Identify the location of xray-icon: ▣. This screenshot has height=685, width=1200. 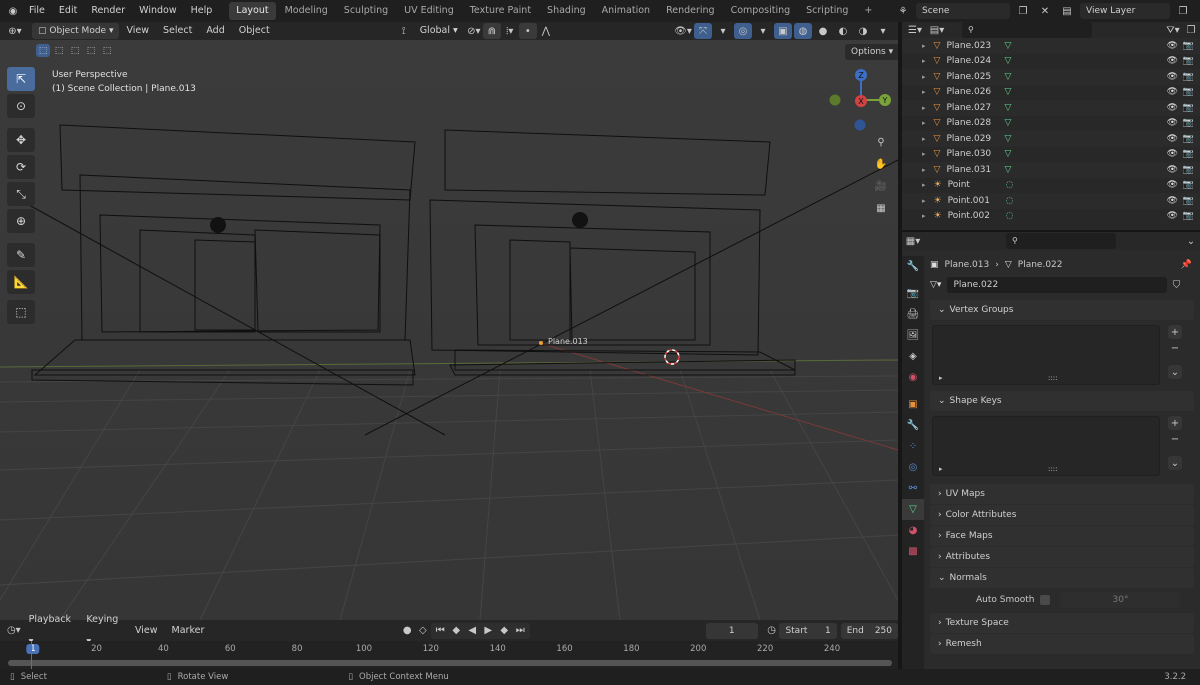
(783, 31).